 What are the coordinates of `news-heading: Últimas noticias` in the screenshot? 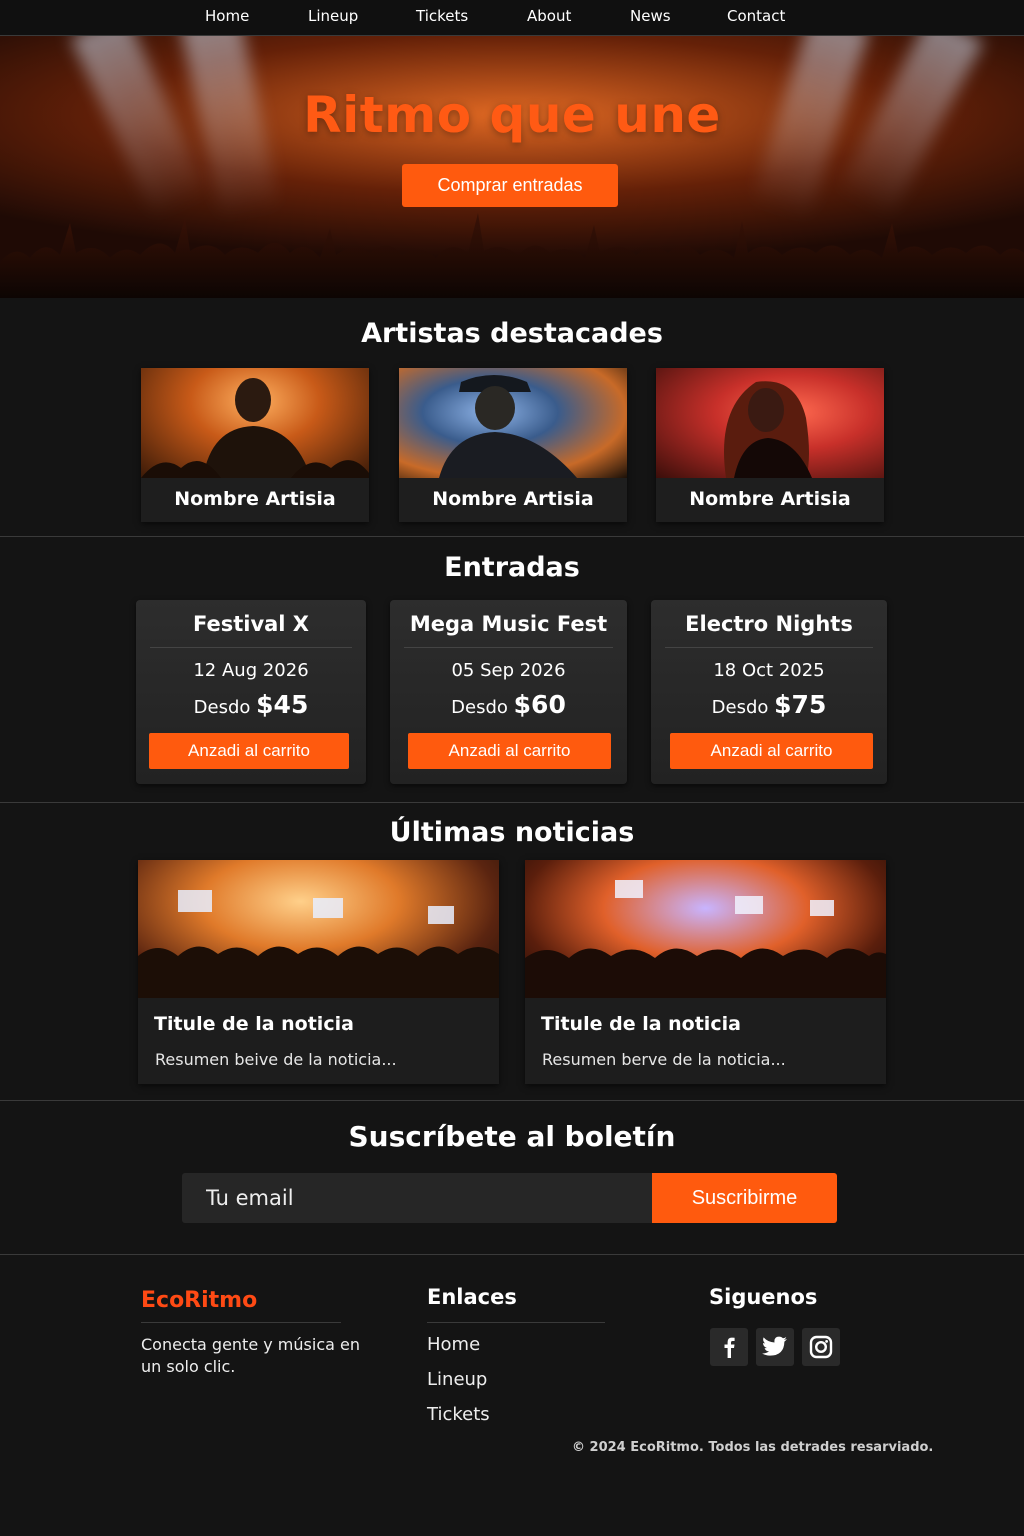 It's located at (512, 832).